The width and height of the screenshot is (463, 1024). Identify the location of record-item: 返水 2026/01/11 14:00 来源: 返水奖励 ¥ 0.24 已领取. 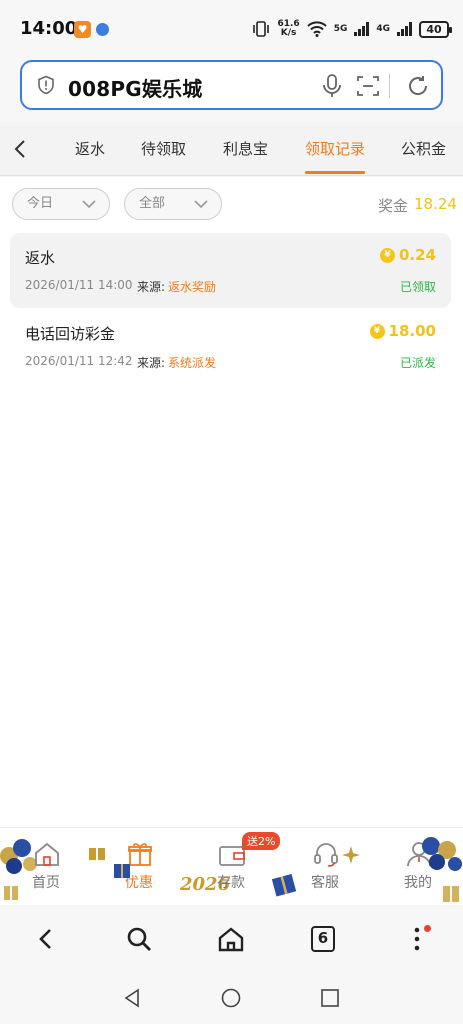
(230, 270).